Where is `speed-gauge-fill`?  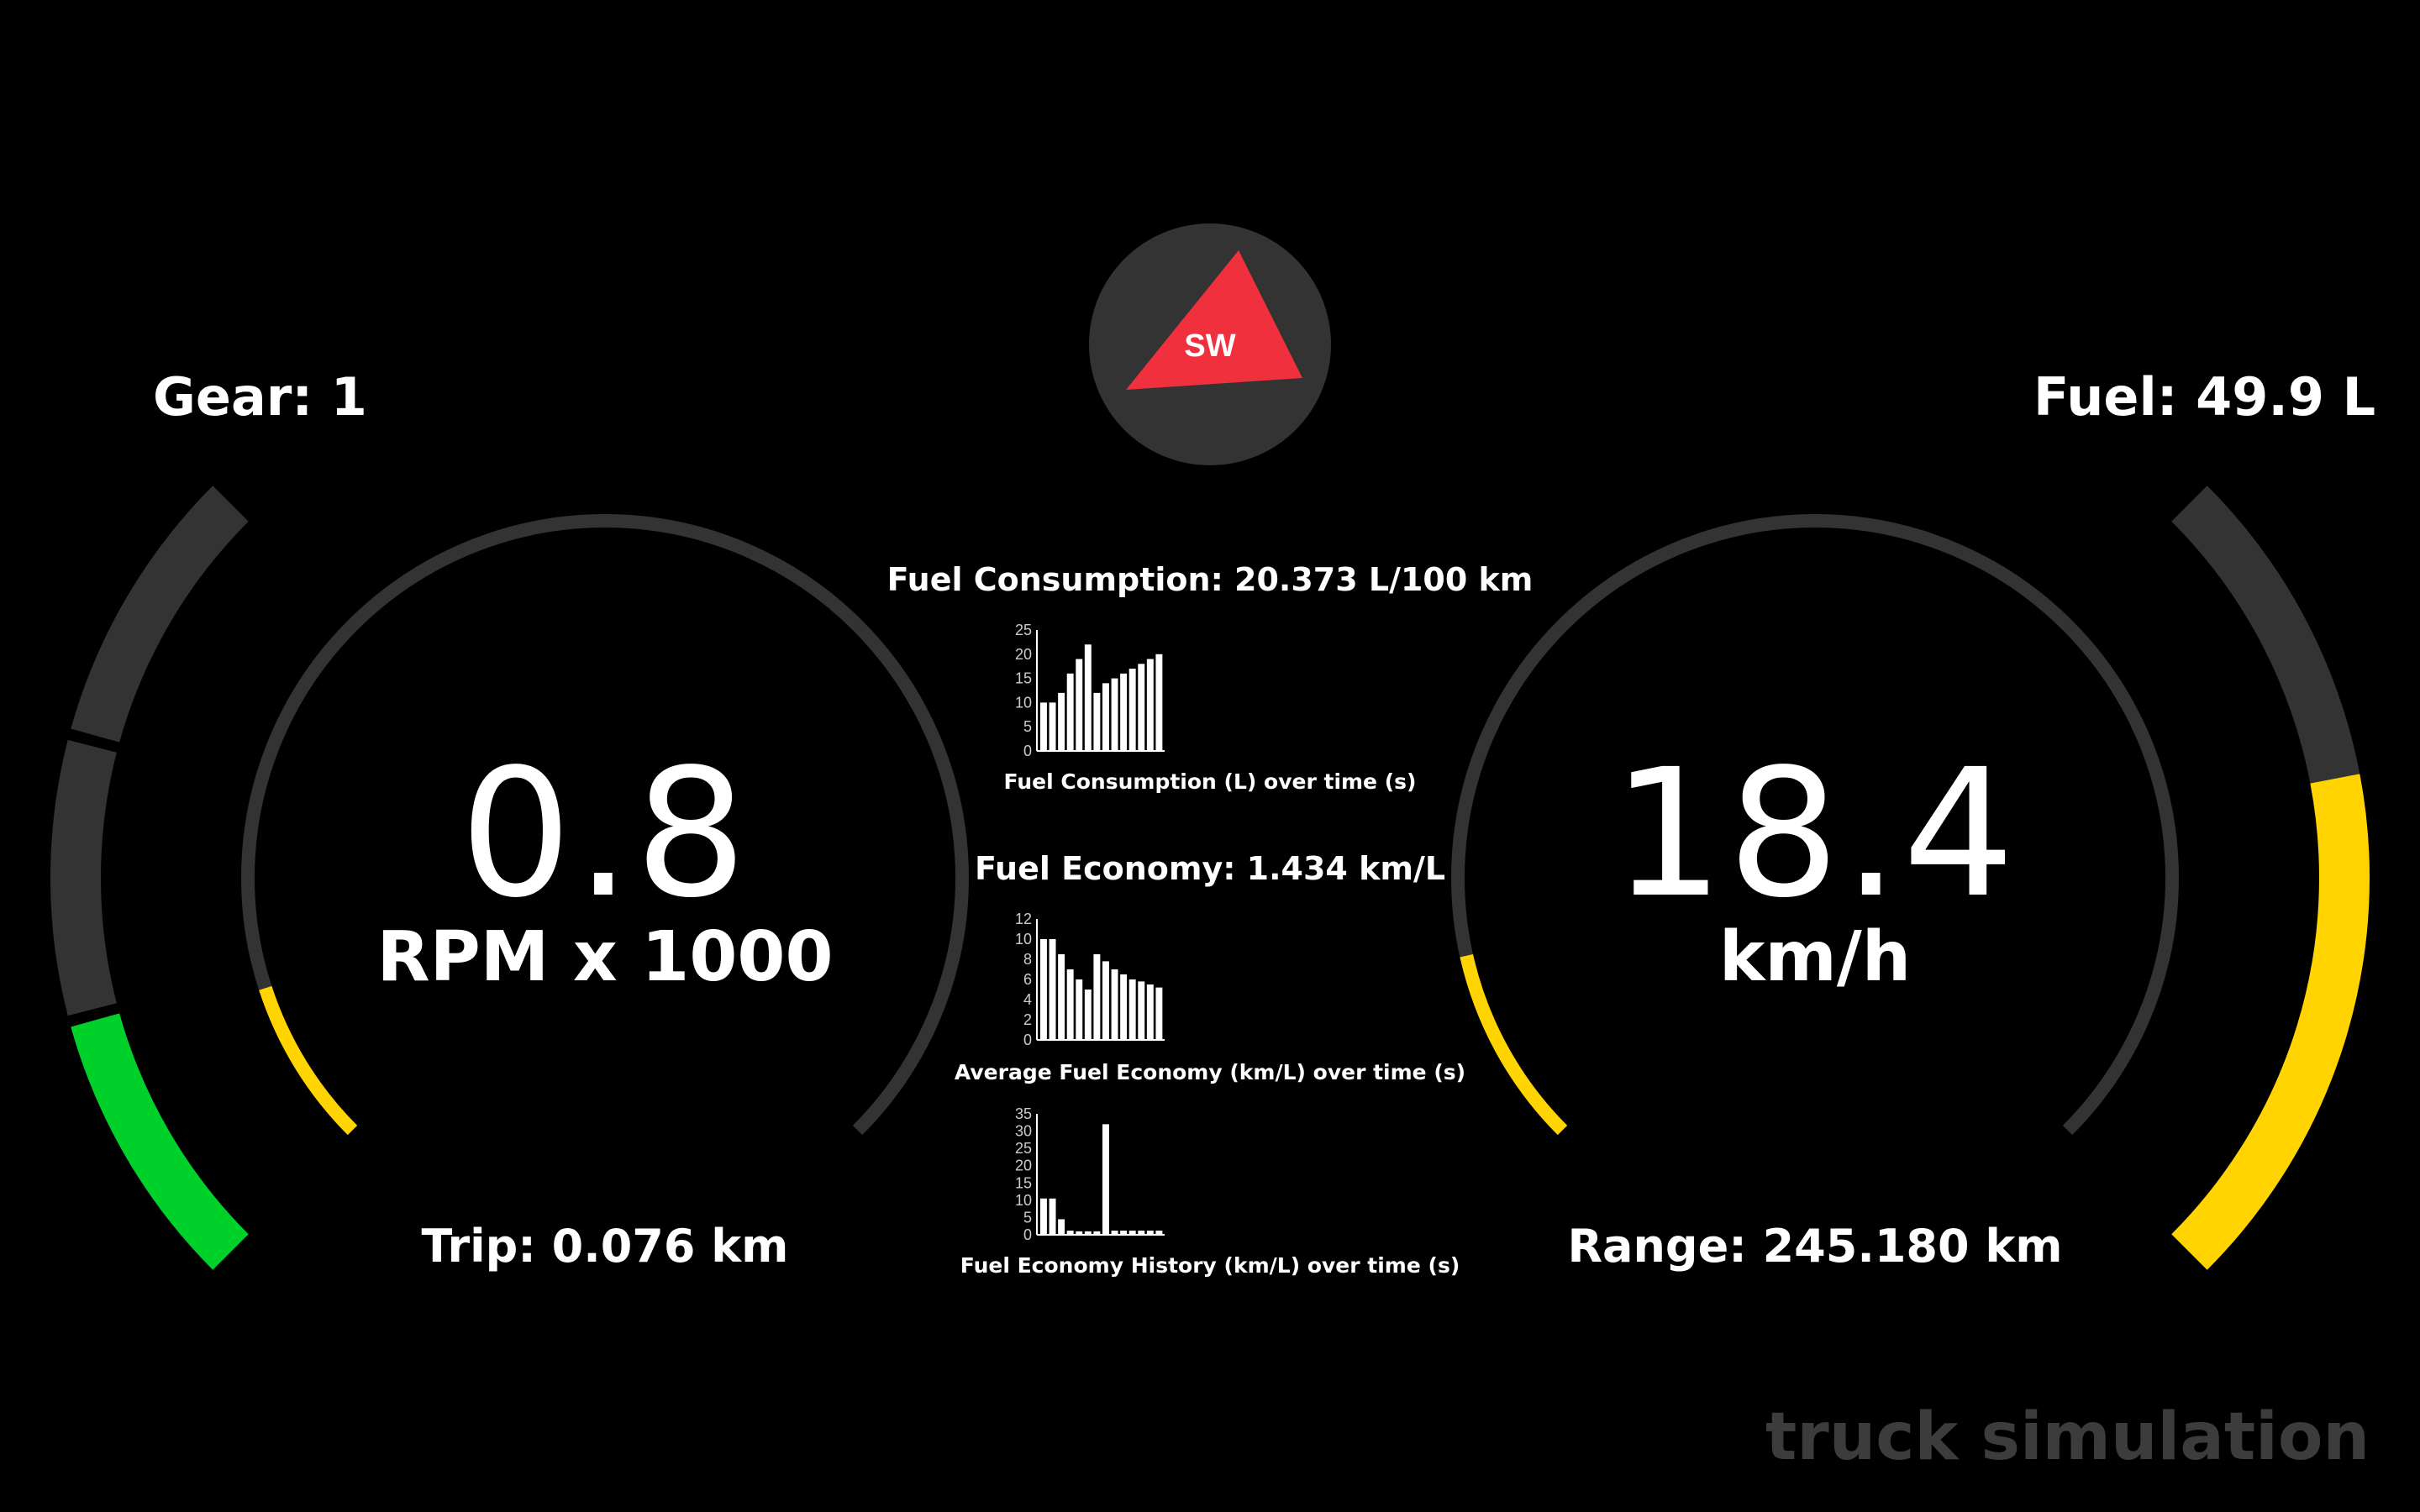
speed-gauge-fill is located at coordinates (1514, 1044).